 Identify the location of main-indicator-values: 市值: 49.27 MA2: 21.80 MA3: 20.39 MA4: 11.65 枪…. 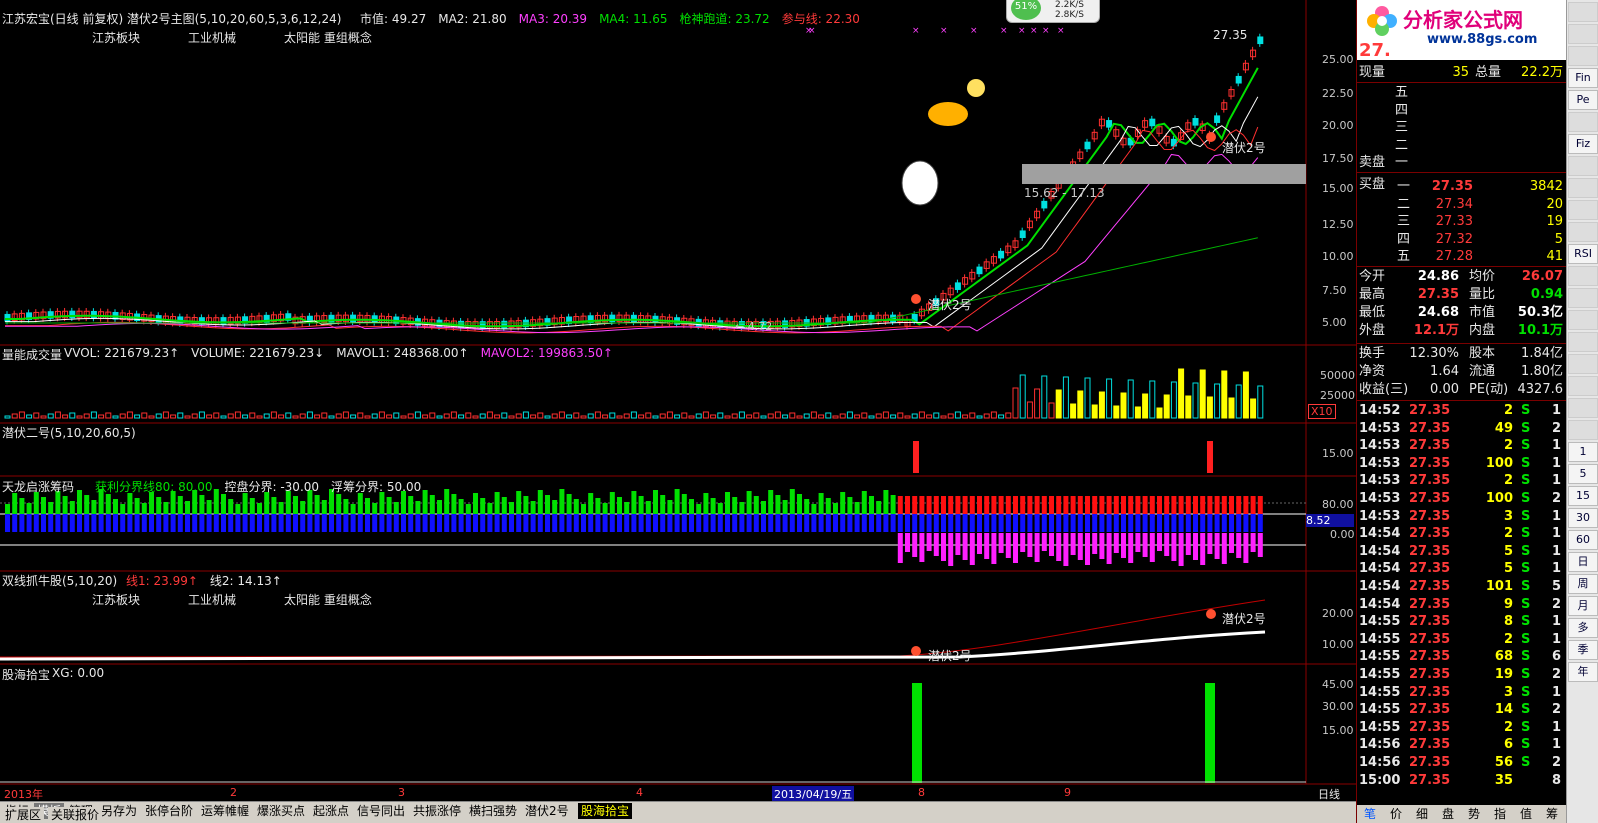
(616, 18).